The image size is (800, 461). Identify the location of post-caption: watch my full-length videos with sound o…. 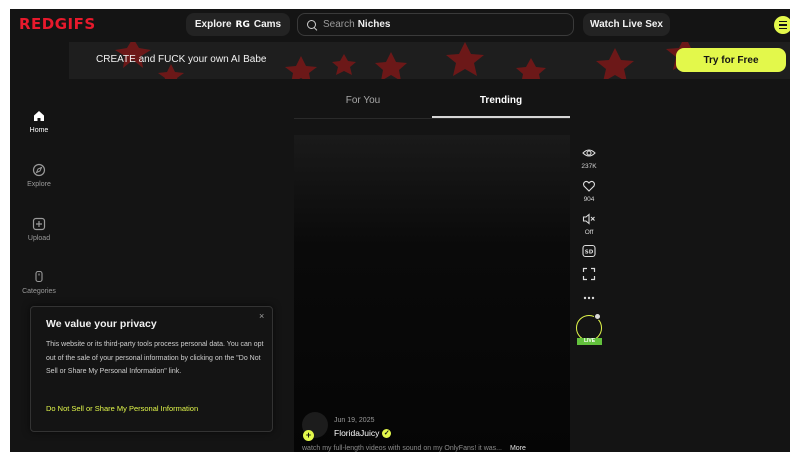
(414, 448).